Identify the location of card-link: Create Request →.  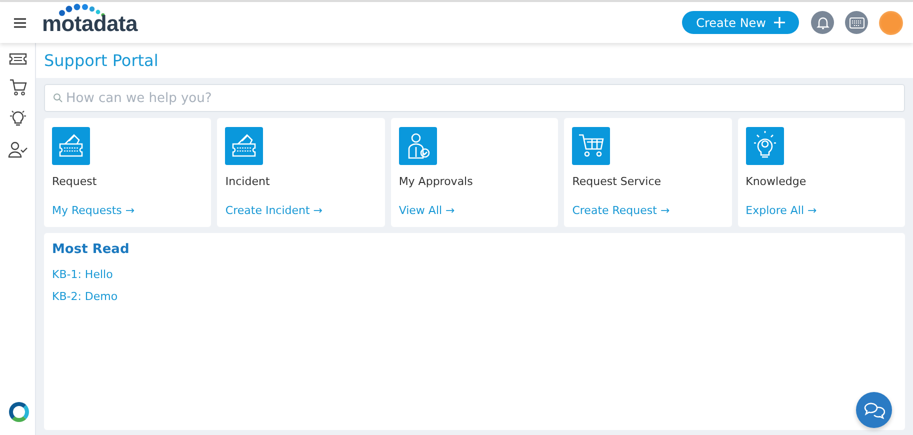
(621, 210).